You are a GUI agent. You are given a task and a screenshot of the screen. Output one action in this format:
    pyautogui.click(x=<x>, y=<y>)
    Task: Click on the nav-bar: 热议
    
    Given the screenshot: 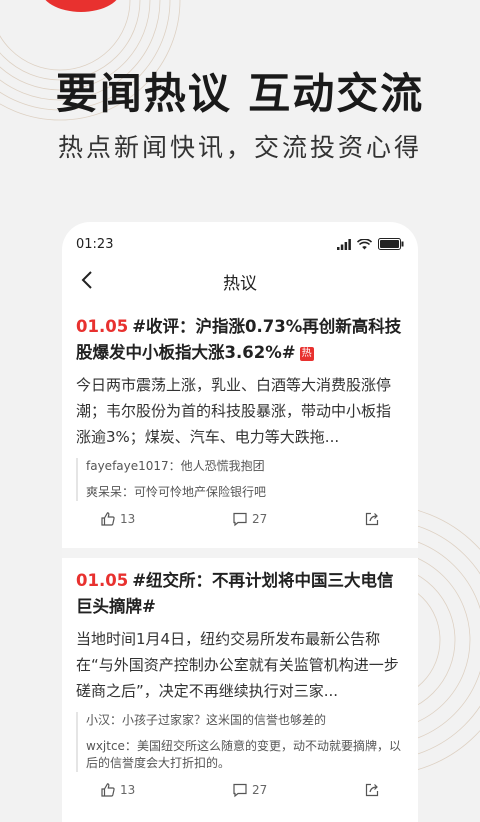 What is the action you would take?
    pyautogui.click(x=240, y=281)
    